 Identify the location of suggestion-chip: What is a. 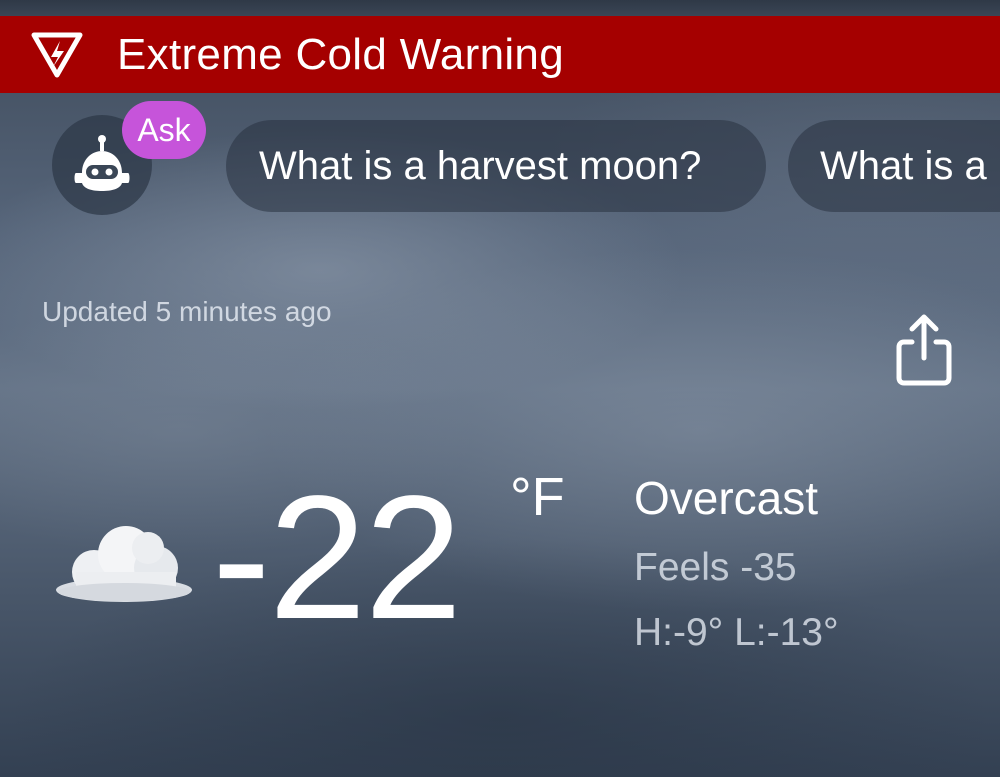
(894, 166).